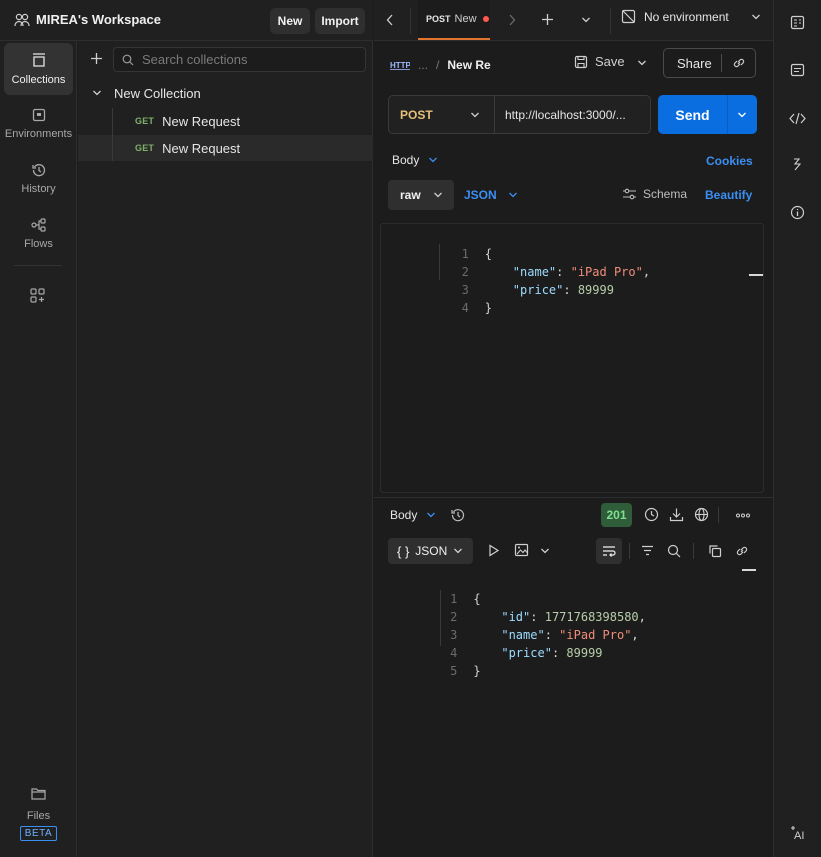 The width and height of the screenshot is (821, 857). I want to click on code-text: }, so click(477, 671).